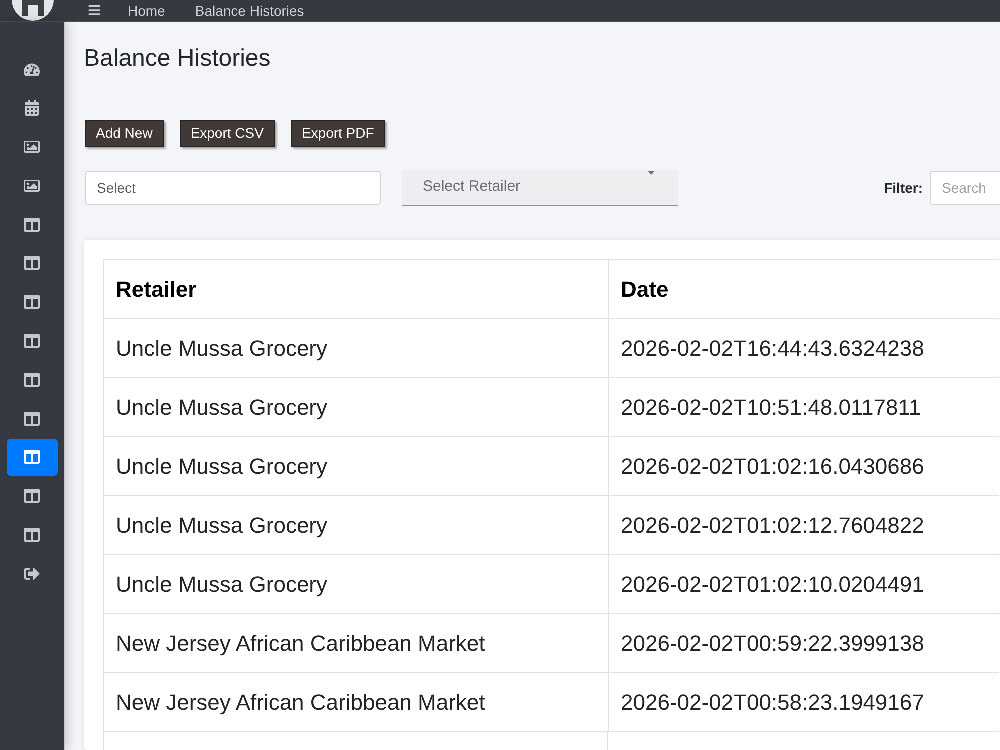 The height and width of the screenshot is (750, 1000). Describe the element at coordinates (94, 10) in the screenshot. I see `menu-icon` at that location.